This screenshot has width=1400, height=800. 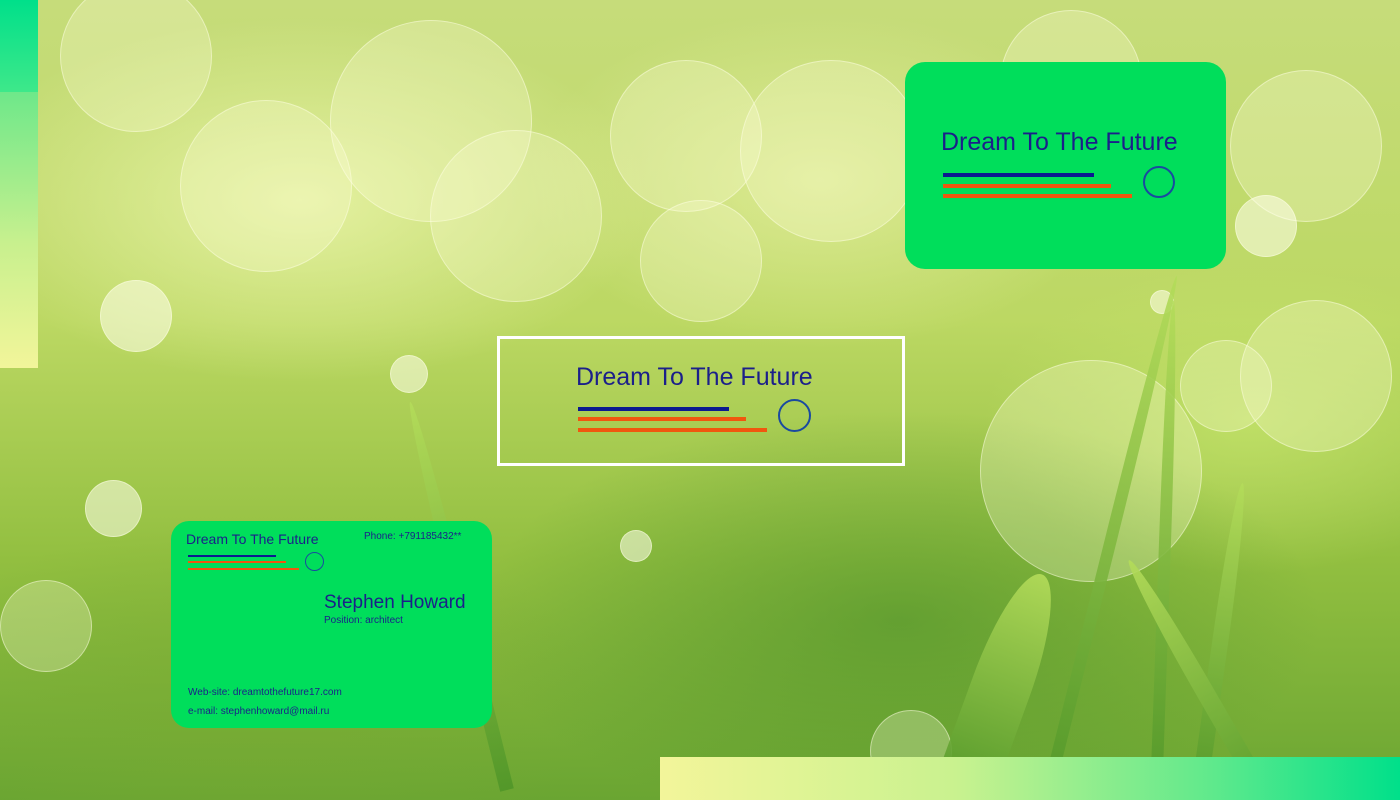 I want to click on card-circle-icon, so click(x=314, y=561).